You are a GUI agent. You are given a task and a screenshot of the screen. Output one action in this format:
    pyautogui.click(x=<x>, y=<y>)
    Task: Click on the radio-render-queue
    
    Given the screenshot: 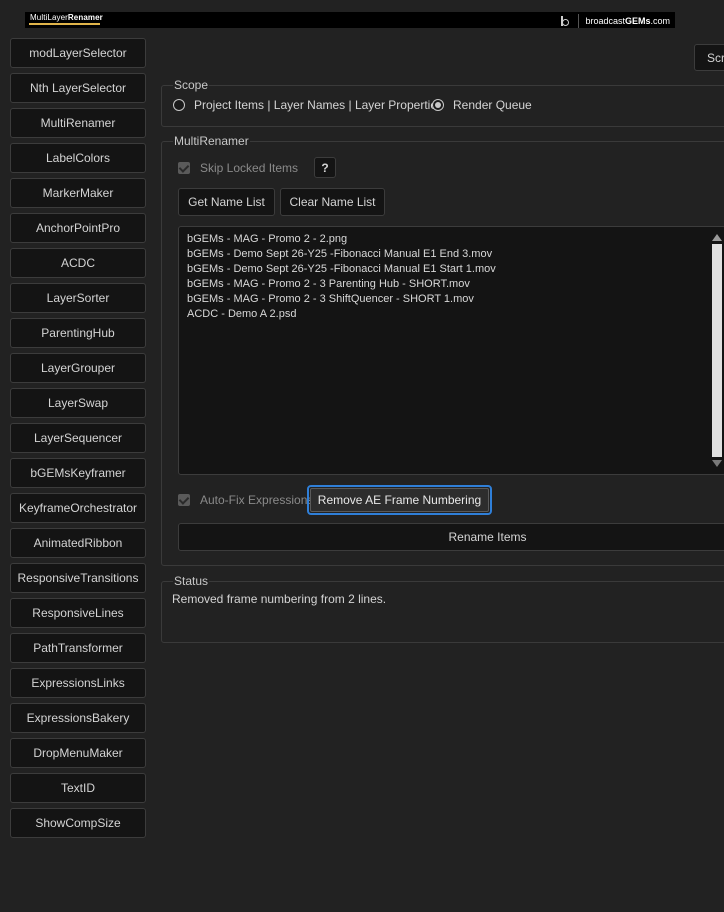 What is the action you would take?
    pyautogui.click(x=438, y=105)
    